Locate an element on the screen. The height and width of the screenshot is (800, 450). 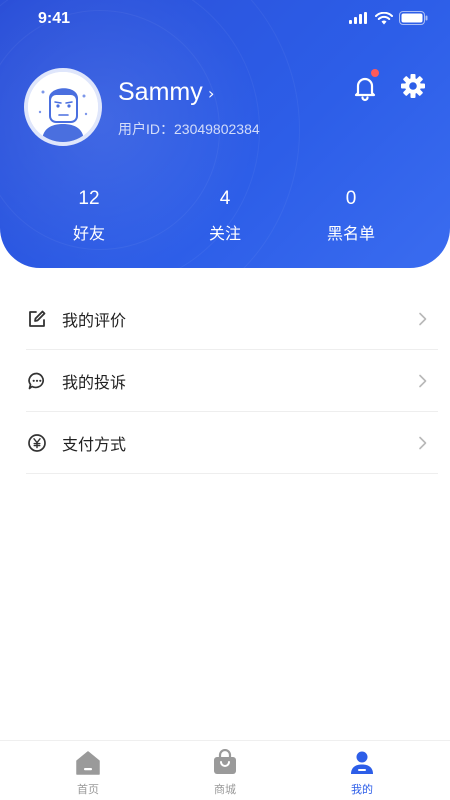
avatar is located at coordinates (63, 107).